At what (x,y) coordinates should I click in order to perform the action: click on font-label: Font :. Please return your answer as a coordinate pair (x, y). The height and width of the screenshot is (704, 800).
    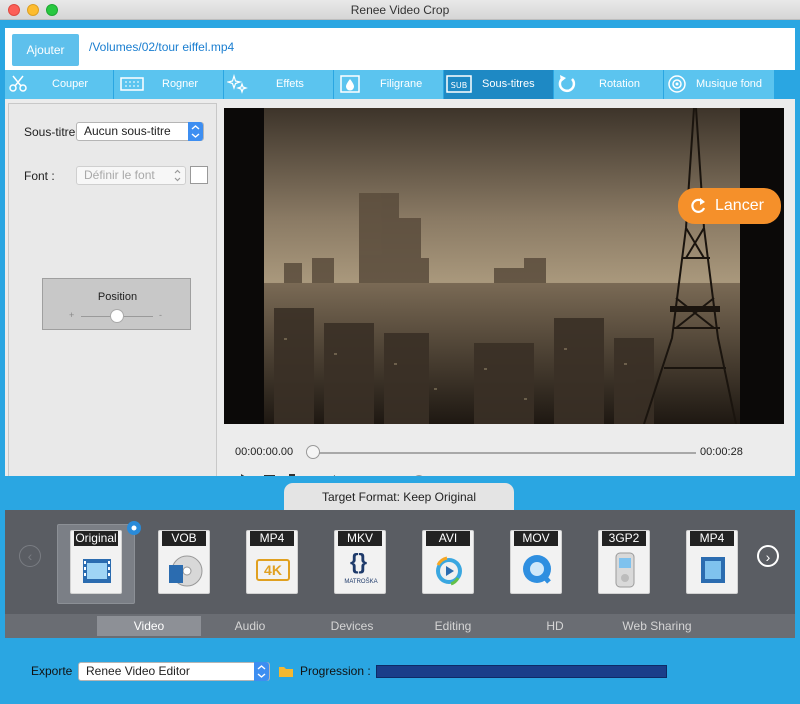
    Looking at the image, I should click on (39, 176).